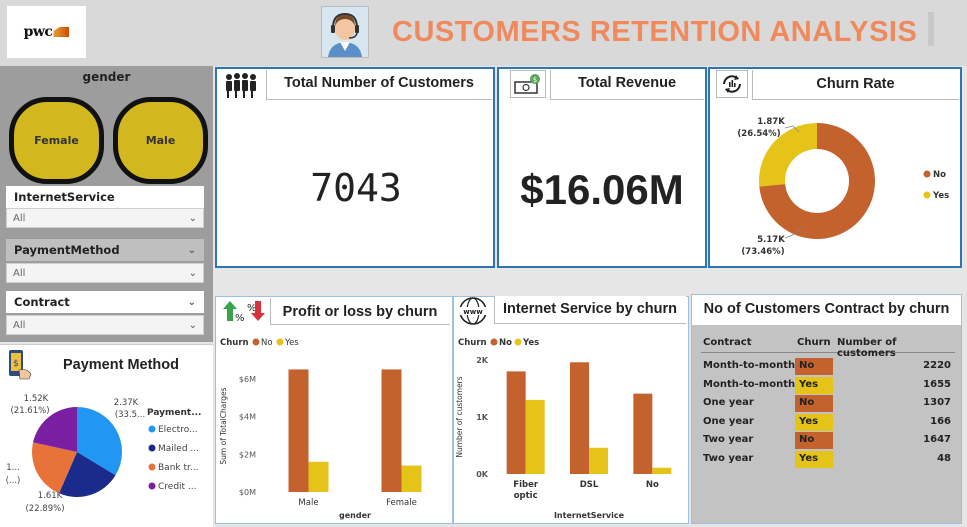  I want to click on page-title: CUSTOMERS RETENTION ANALYSIS, so click(655, 32).